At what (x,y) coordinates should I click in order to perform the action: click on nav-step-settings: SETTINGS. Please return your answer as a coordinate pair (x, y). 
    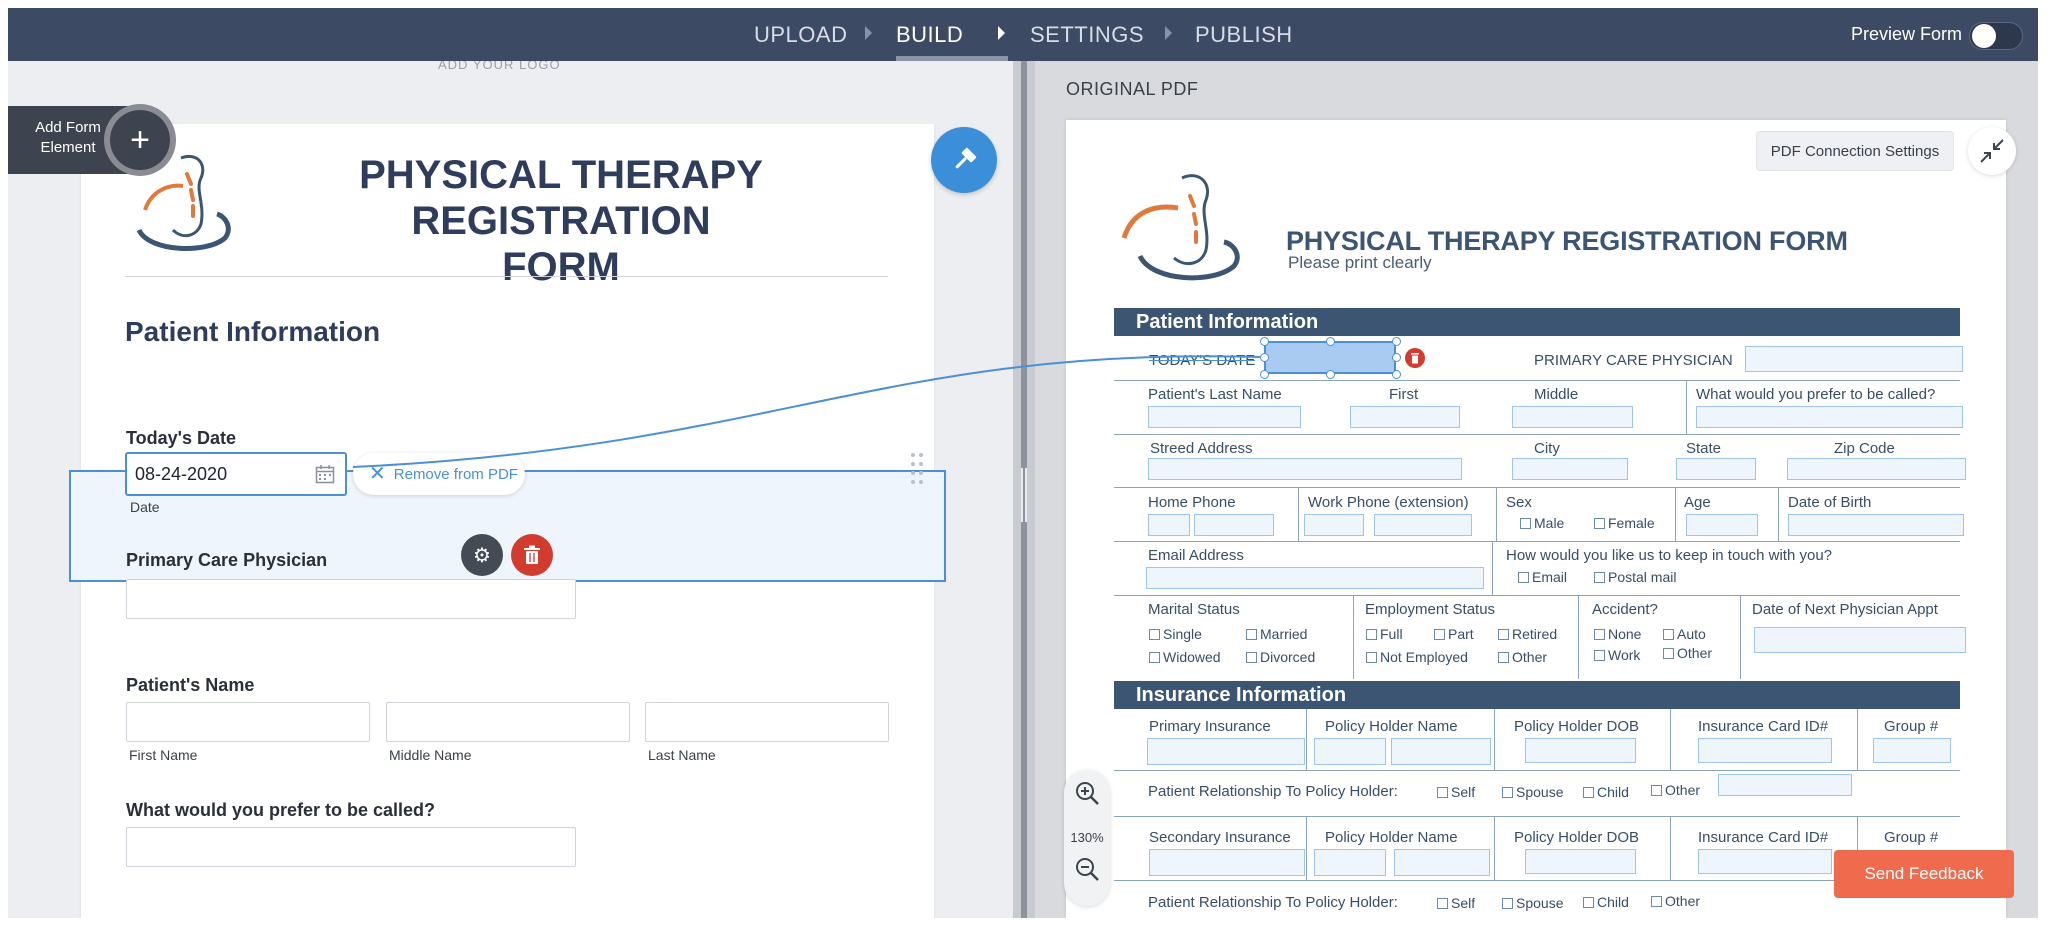
    Looking at the image, I should click on (1087, 34).